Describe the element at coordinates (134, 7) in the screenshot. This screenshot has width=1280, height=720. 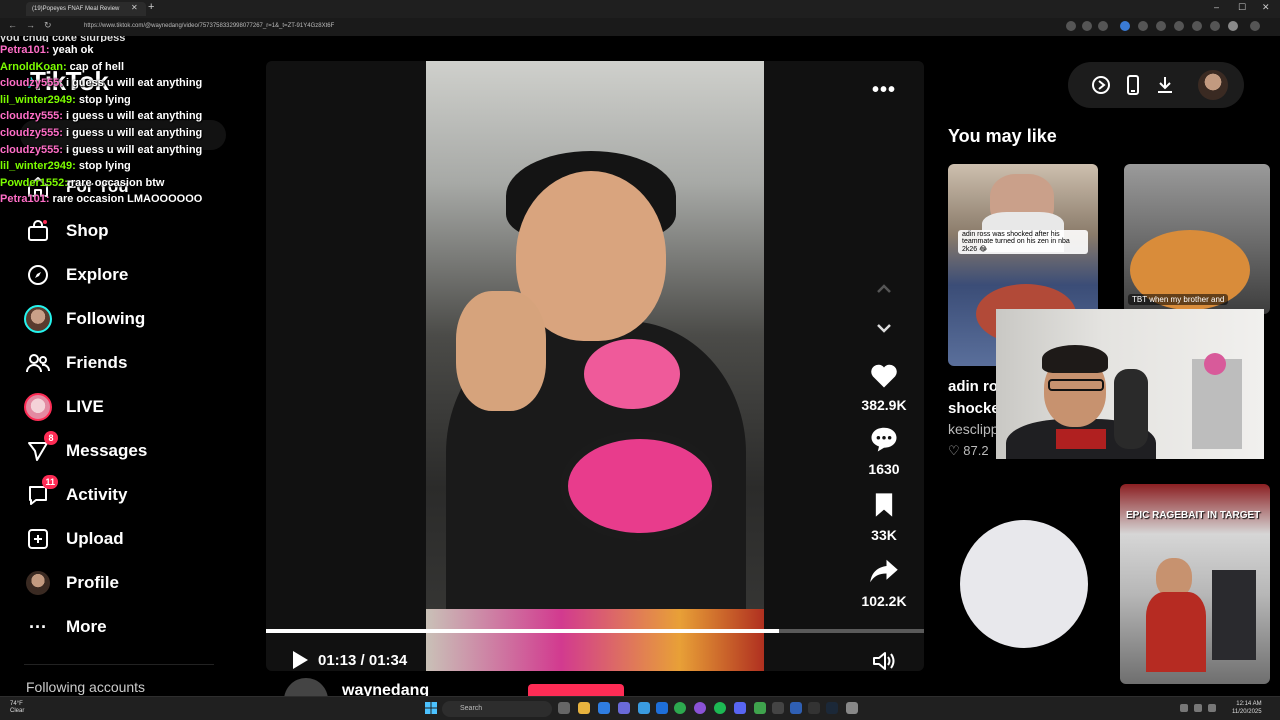
I see `tab-close-icon: ✕` at that location.